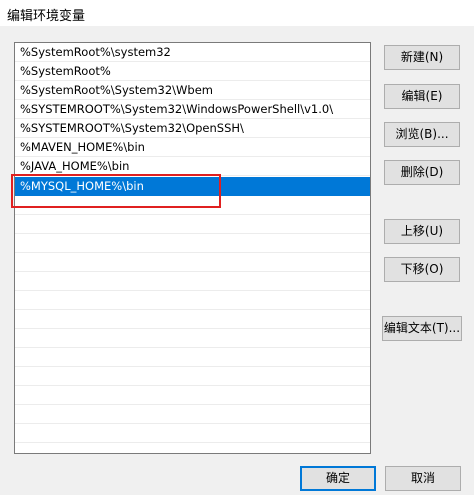 This screenshot has width=474, height=495. What do you see at coordinates (338, 478) in the screenshot?
I see `ok-button: 确定` at bounding box center [338, 478].